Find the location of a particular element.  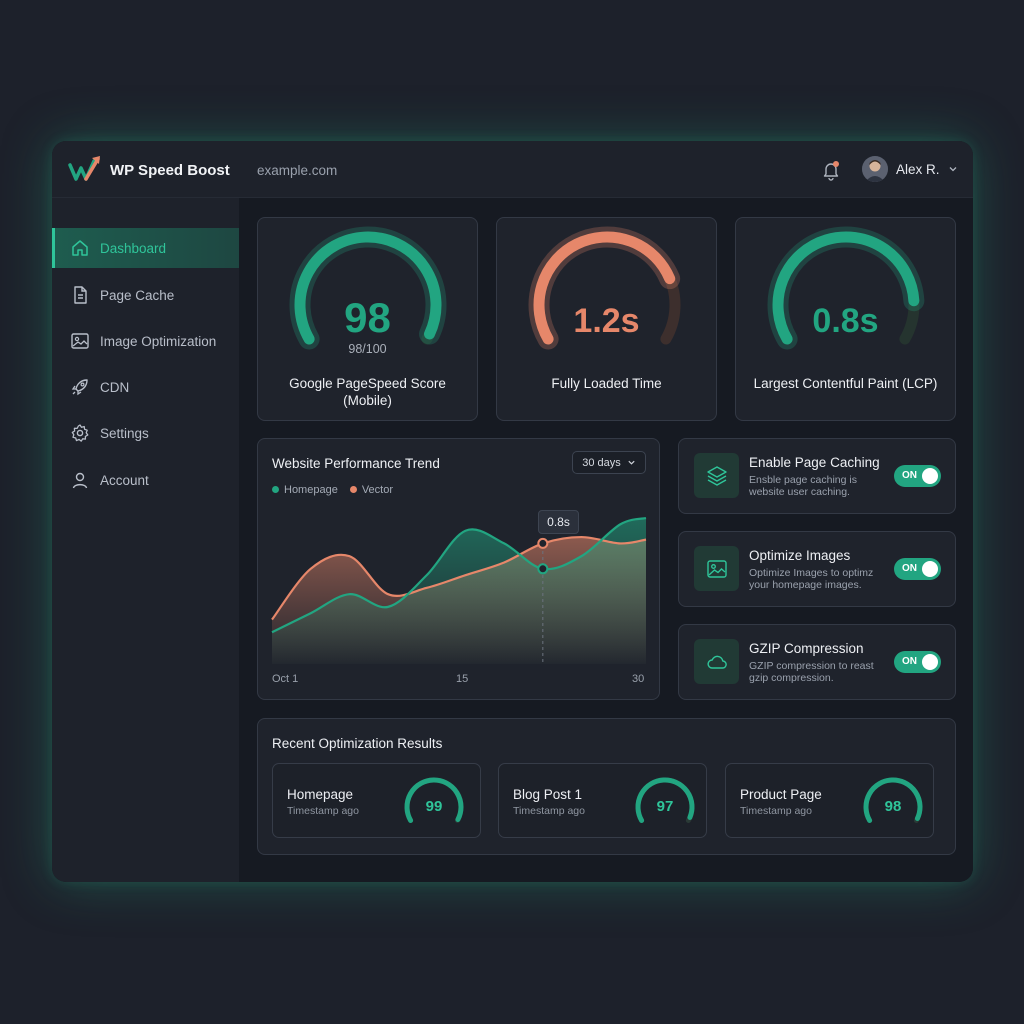

fully-loaded-time-card: 1.2s Fully Loaded Time is located at coordinates (606, 319).